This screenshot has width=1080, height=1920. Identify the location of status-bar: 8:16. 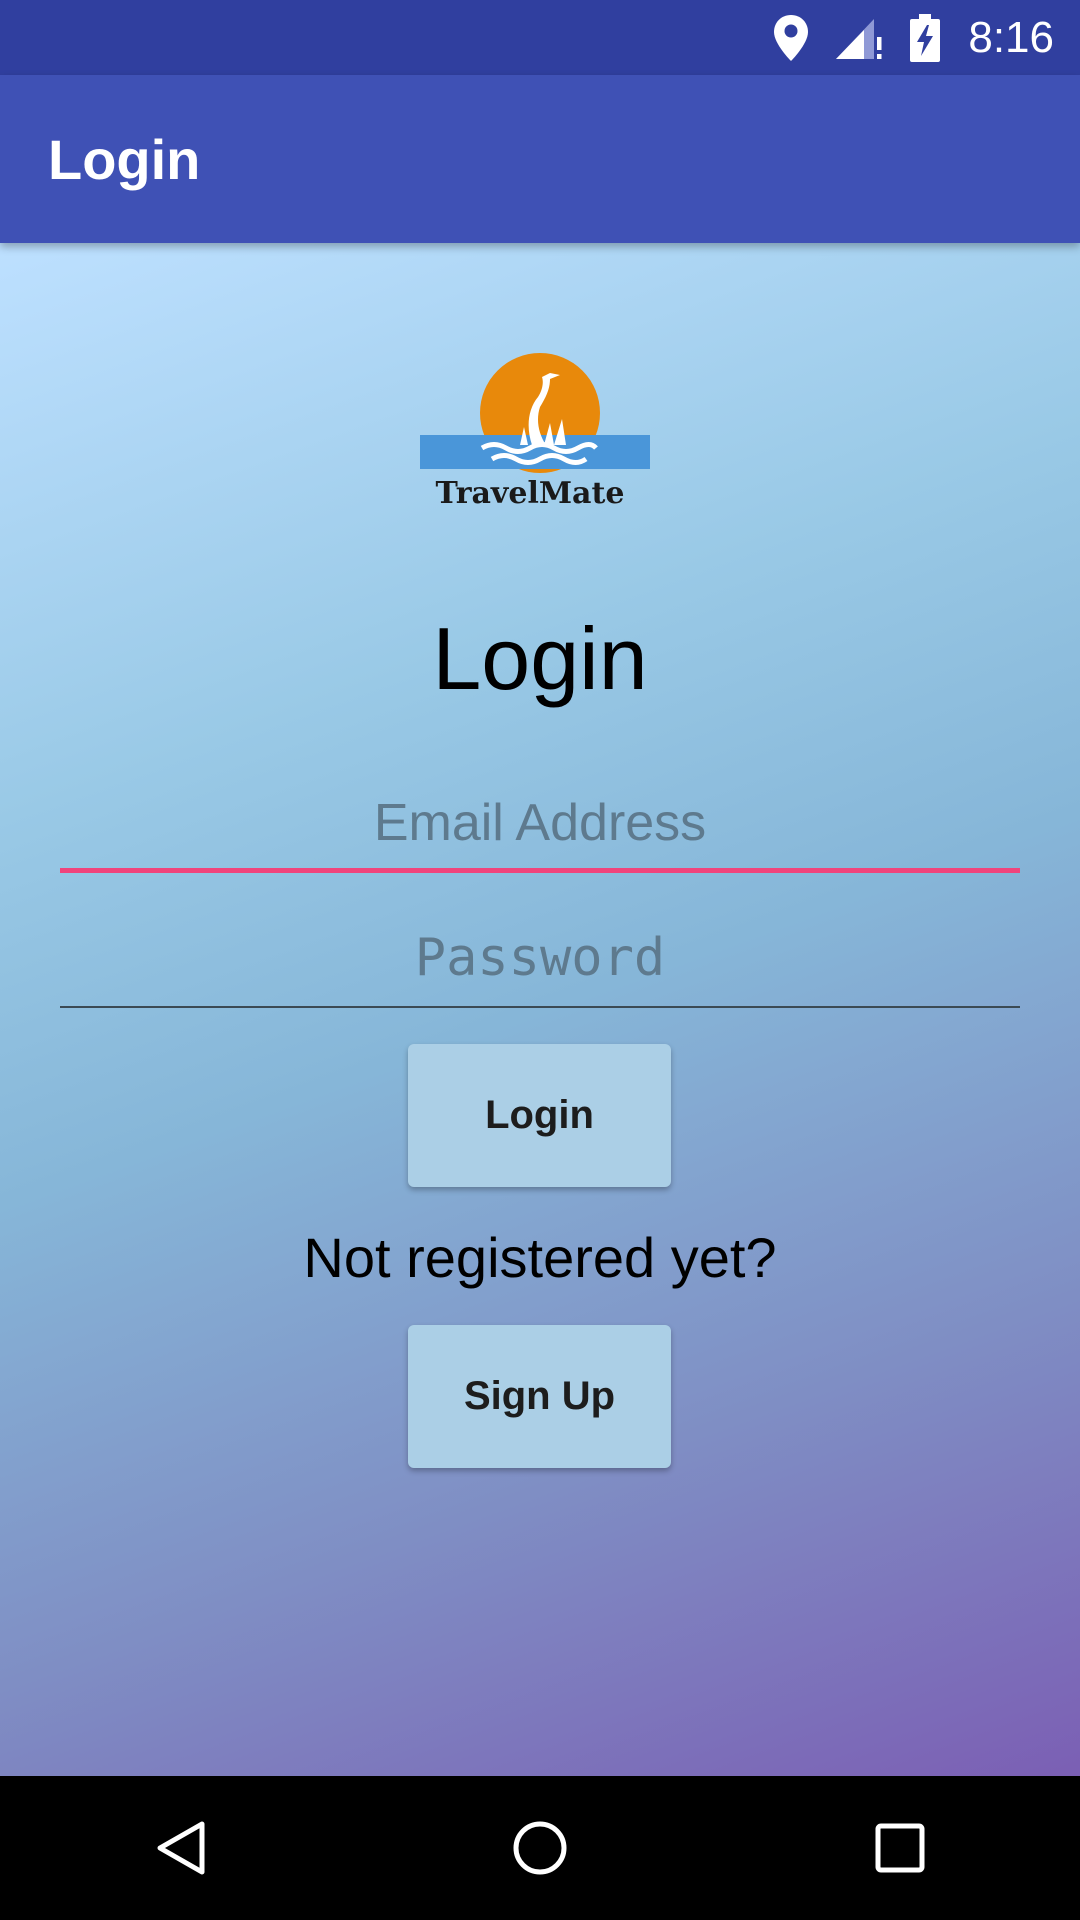
(540, 37).